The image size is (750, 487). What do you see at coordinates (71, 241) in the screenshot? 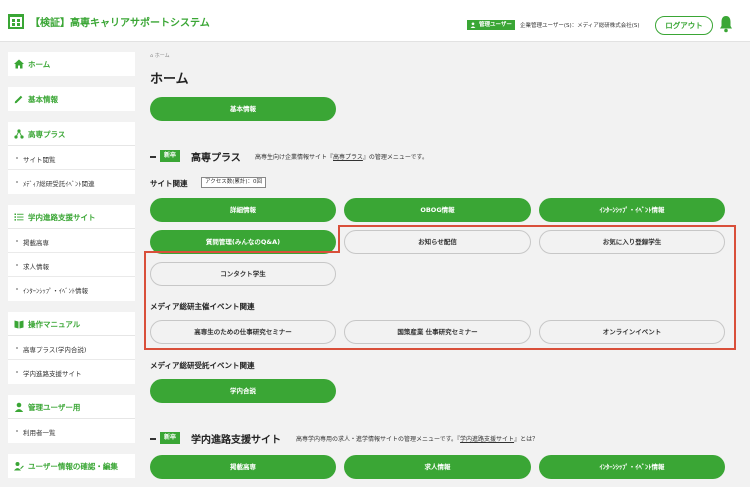
I see `sidebar-subitem-listed-kosen: 掲載高専` at bounding box center [71, 241].